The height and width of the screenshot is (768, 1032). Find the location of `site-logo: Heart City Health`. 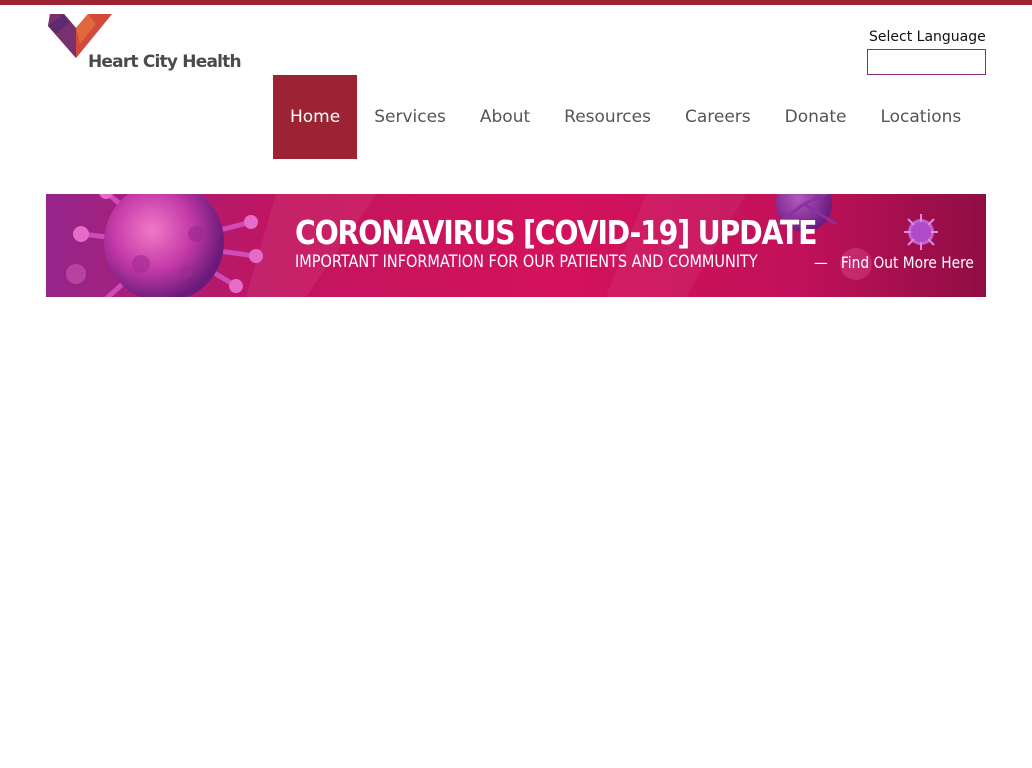

site-logo: Heart City Health is located at coordinates (144, 45).